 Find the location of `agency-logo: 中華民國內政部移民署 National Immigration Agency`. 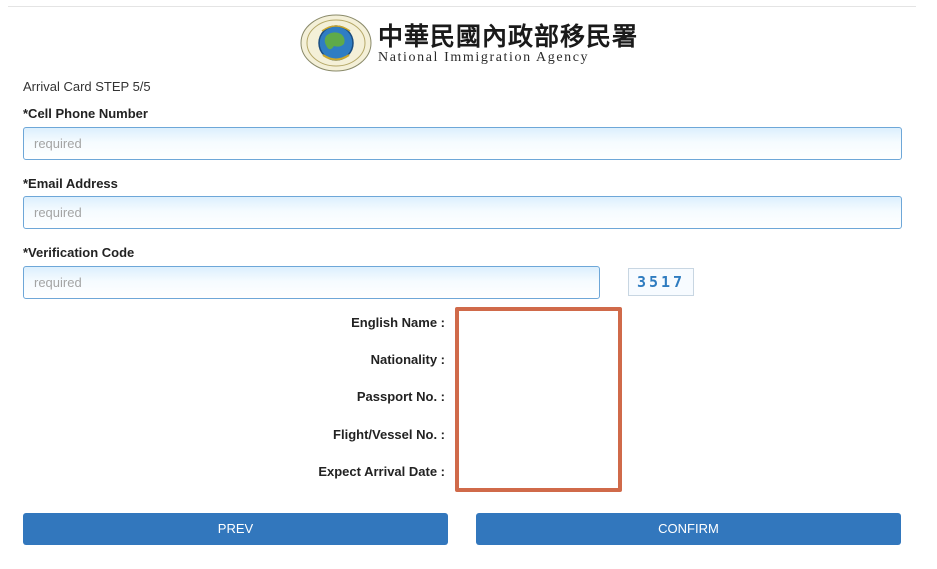

agency-logo: 中華民國內政部移民署 National Immigration Agency is located at coordinates (468, 43).